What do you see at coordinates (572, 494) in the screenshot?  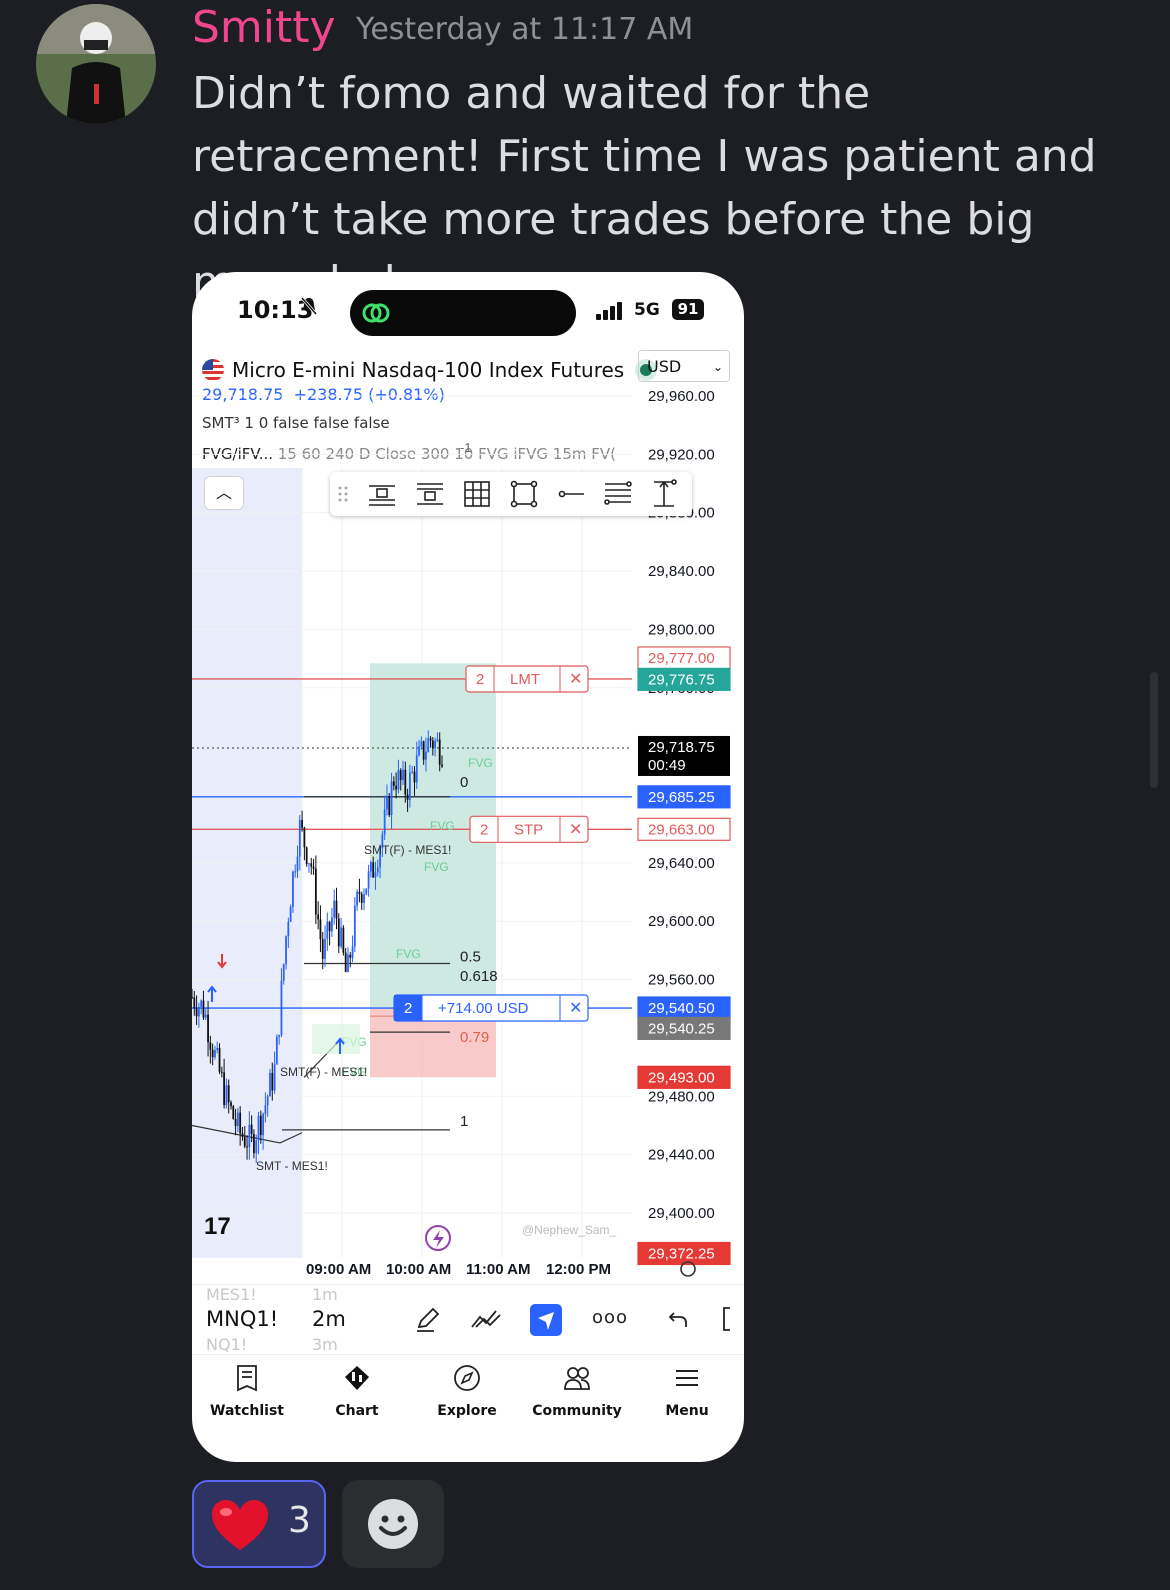 I see `horizontal-ray-icon` at bounding box center [572, 494].